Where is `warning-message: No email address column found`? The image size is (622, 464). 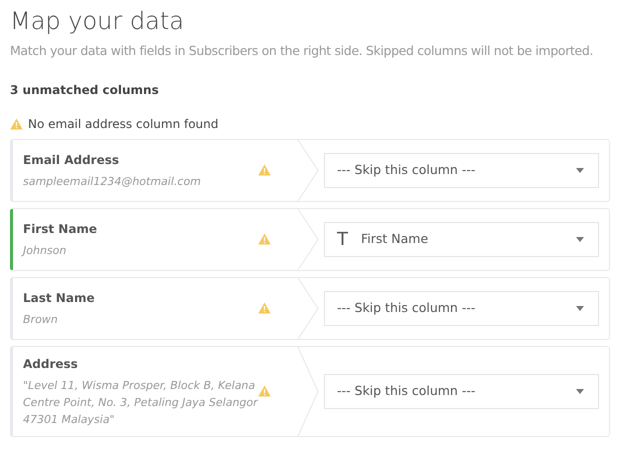
warning-message: No email address column found is located at coordinates (123, 124).